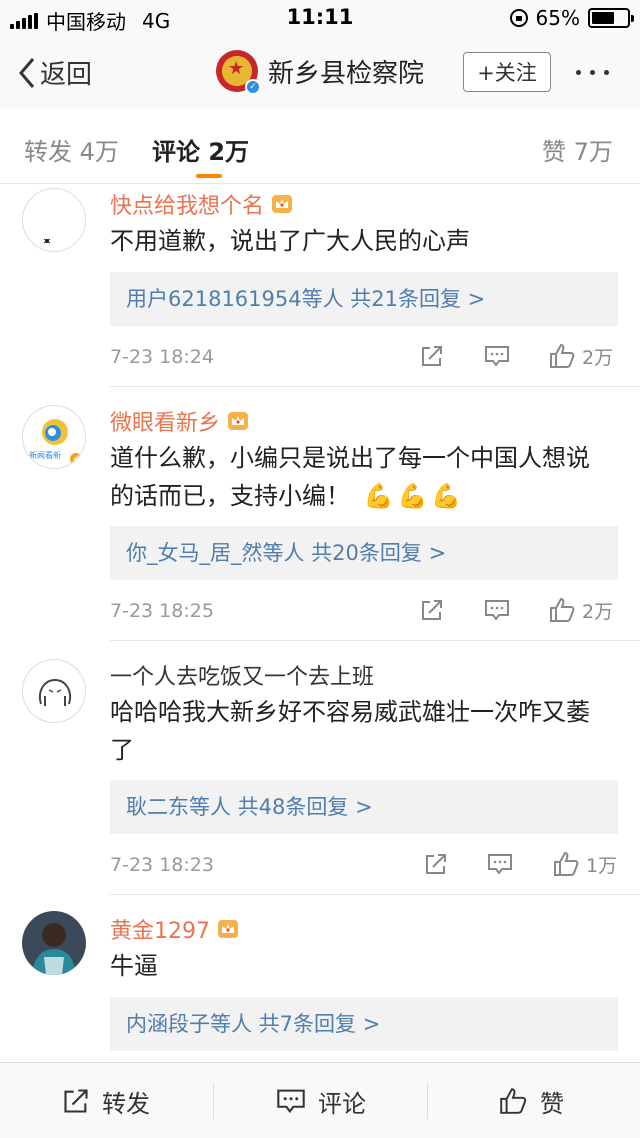 The height and width of the screenshot is (1138, 640). What do you see at coordinates (507, 72) in the screenshot?
I see `follow-button: +关注` at bounding box center [507, 72].